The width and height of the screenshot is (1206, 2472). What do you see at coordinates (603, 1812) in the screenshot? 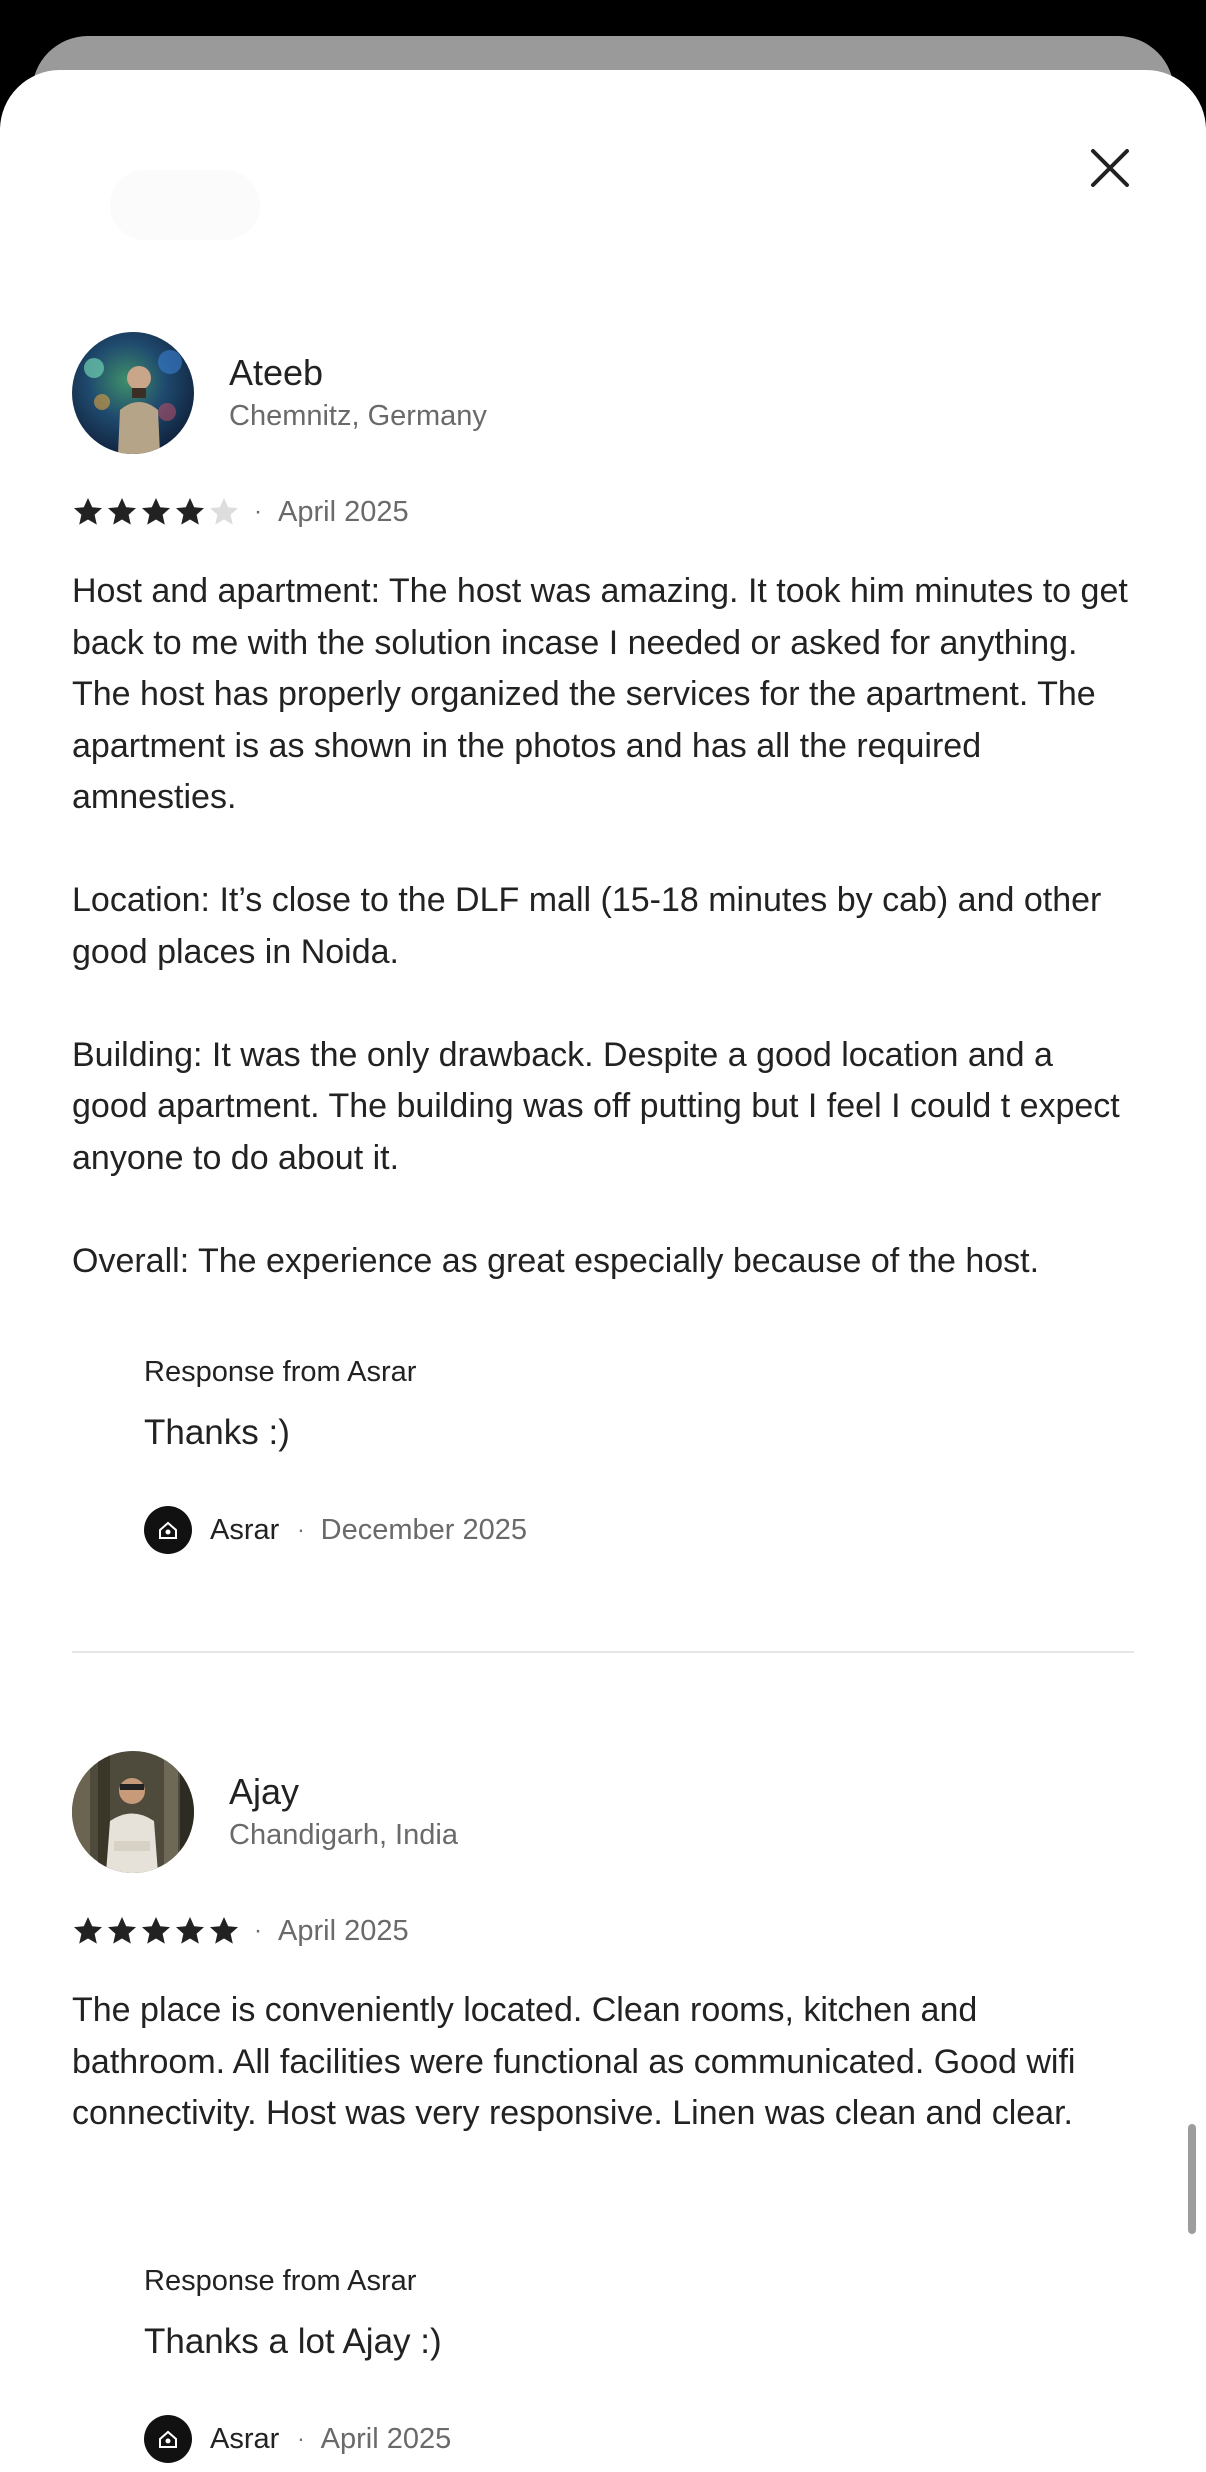
I see `reviewer-header: Ajay Chandigarh, India` at bounding box center [603, 1812].